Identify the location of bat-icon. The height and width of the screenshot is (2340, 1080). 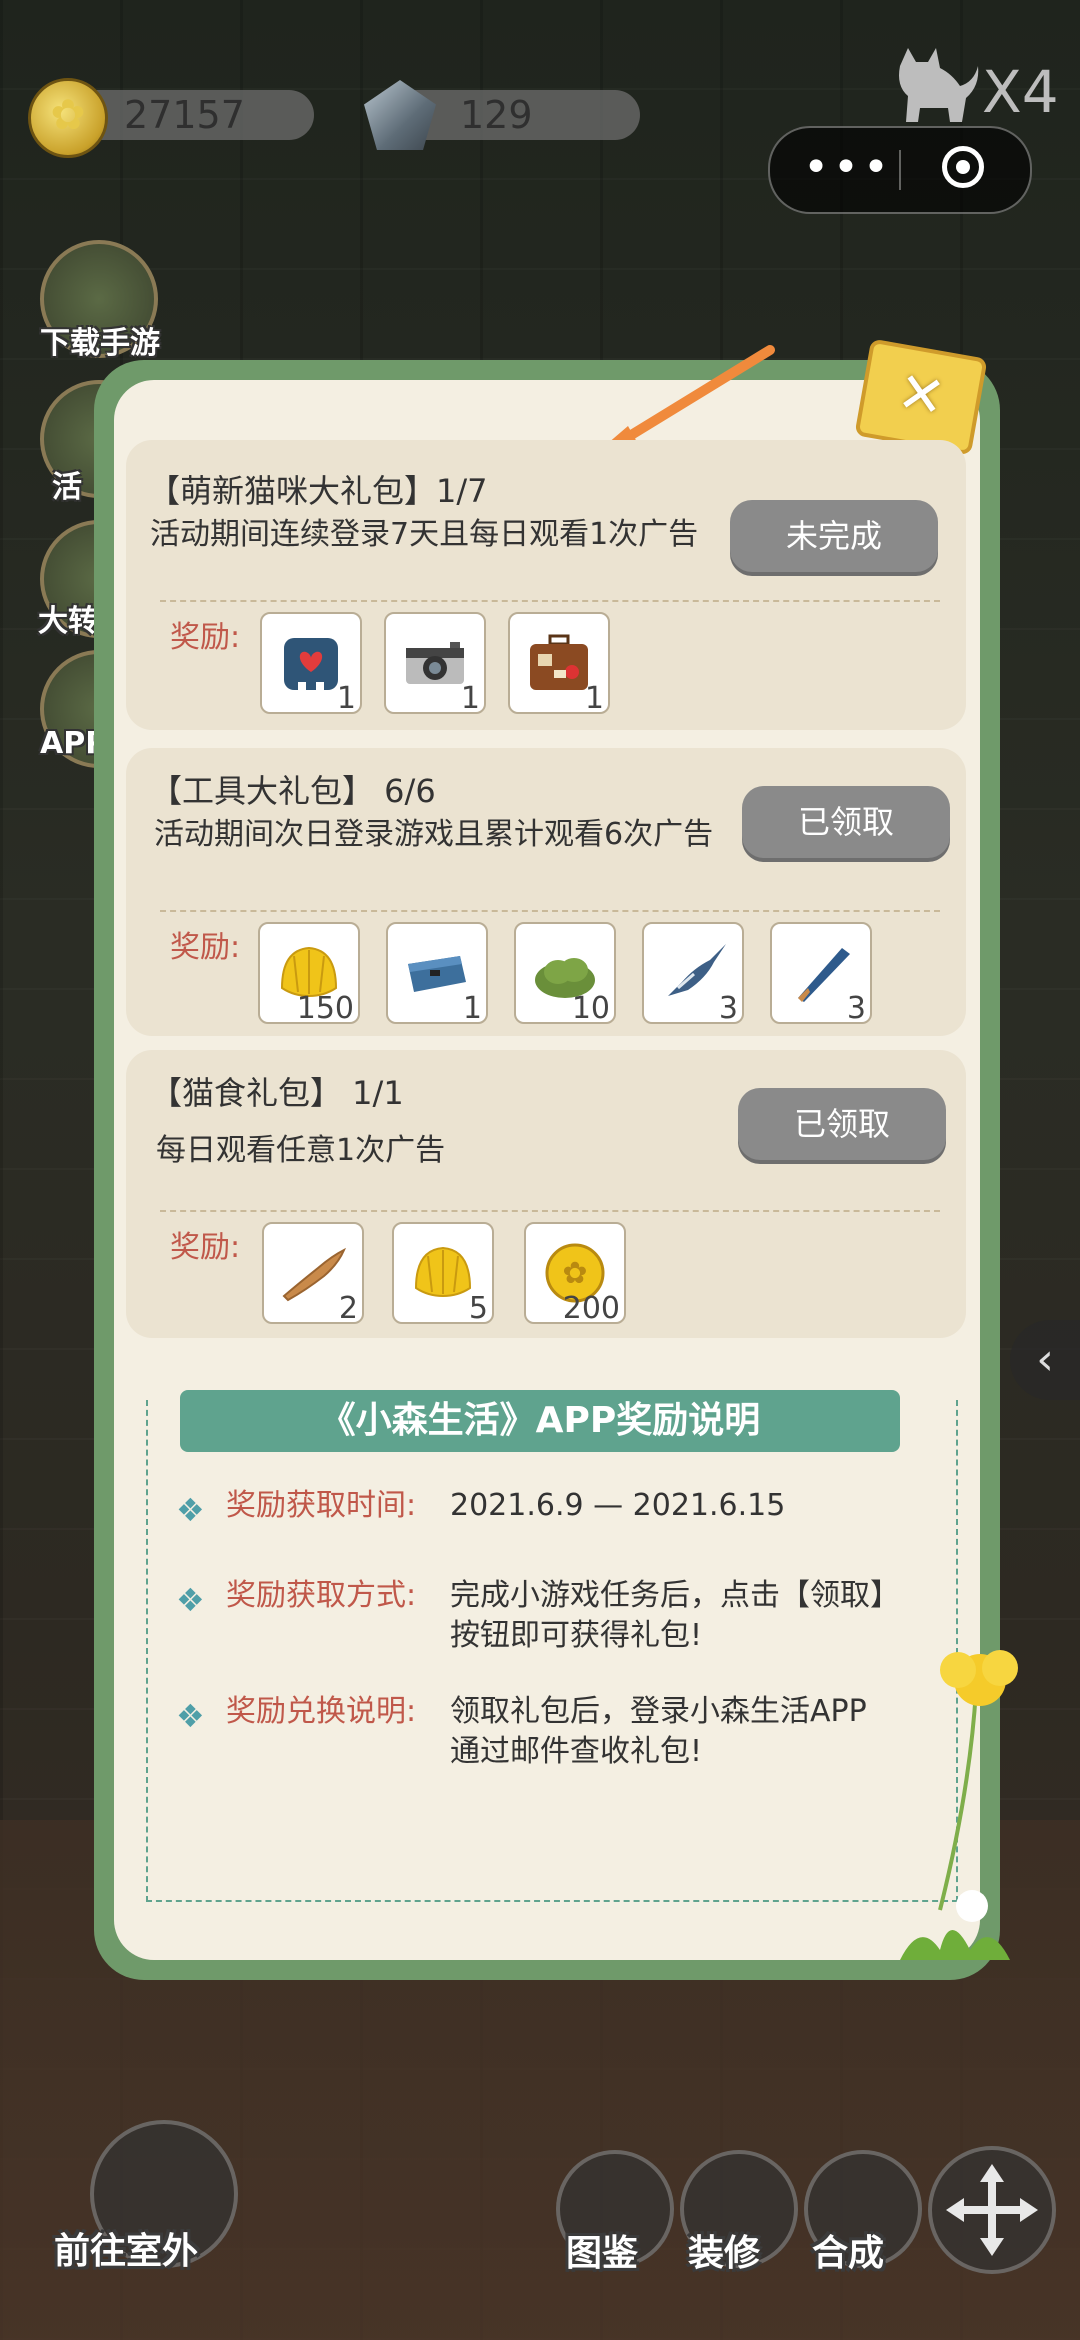
(824, 975).